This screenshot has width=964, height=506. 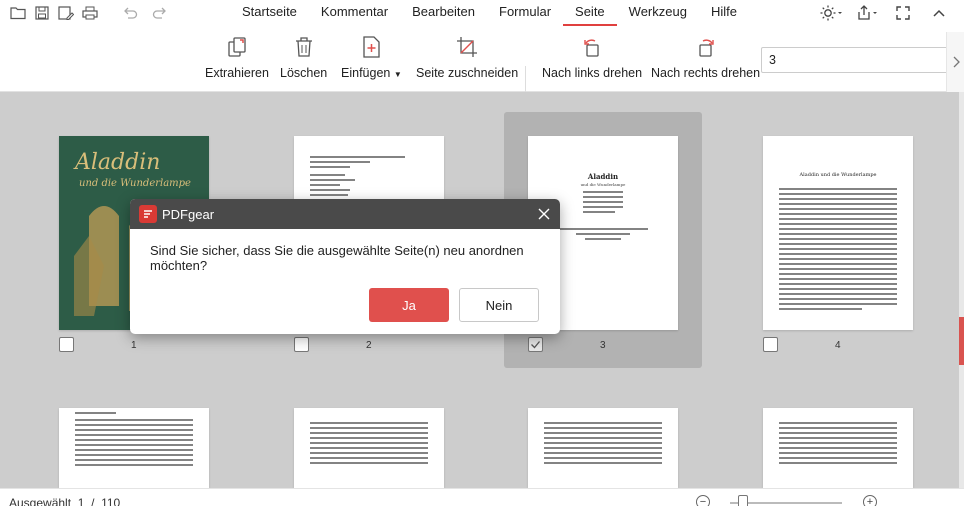 I want to click on insert-dropdown-icon: ▼, so click(x=397, y=74).